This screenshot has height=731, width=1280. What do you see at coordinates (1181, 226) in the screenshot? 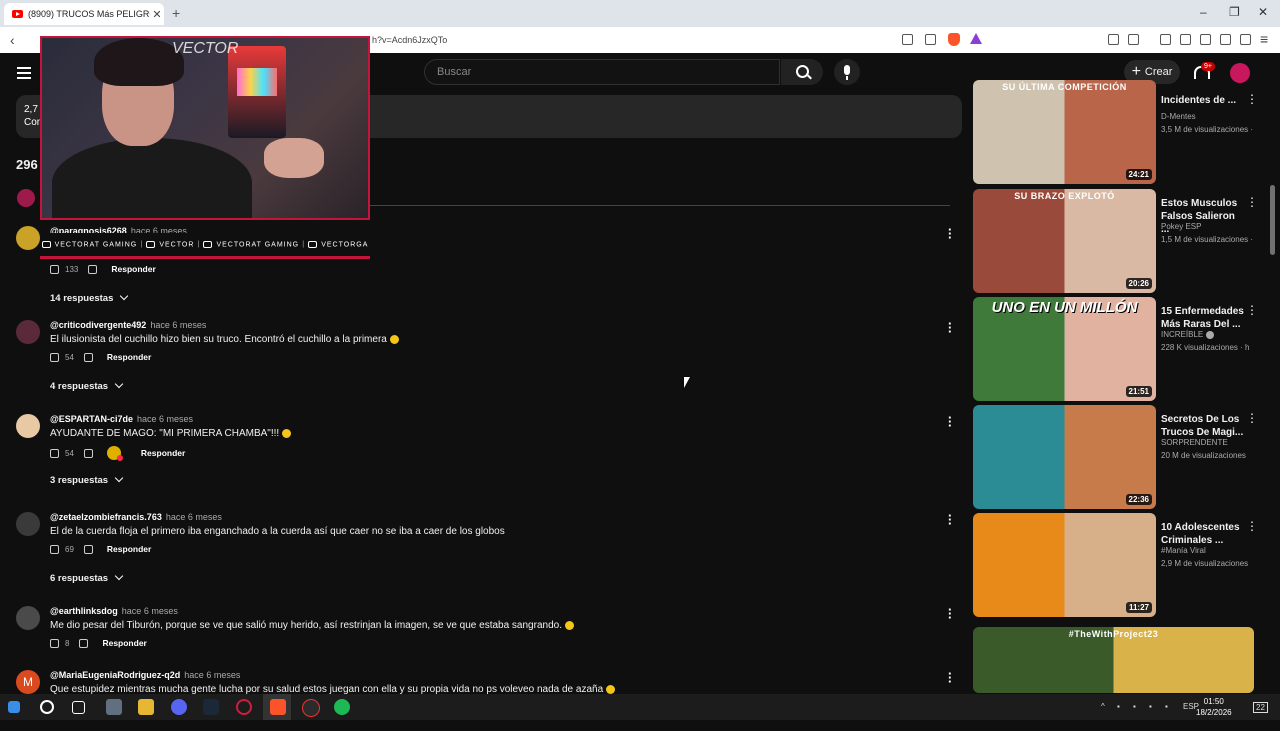
I see `channel-name: Pokey ESP` at bounding box center [1181, 226].